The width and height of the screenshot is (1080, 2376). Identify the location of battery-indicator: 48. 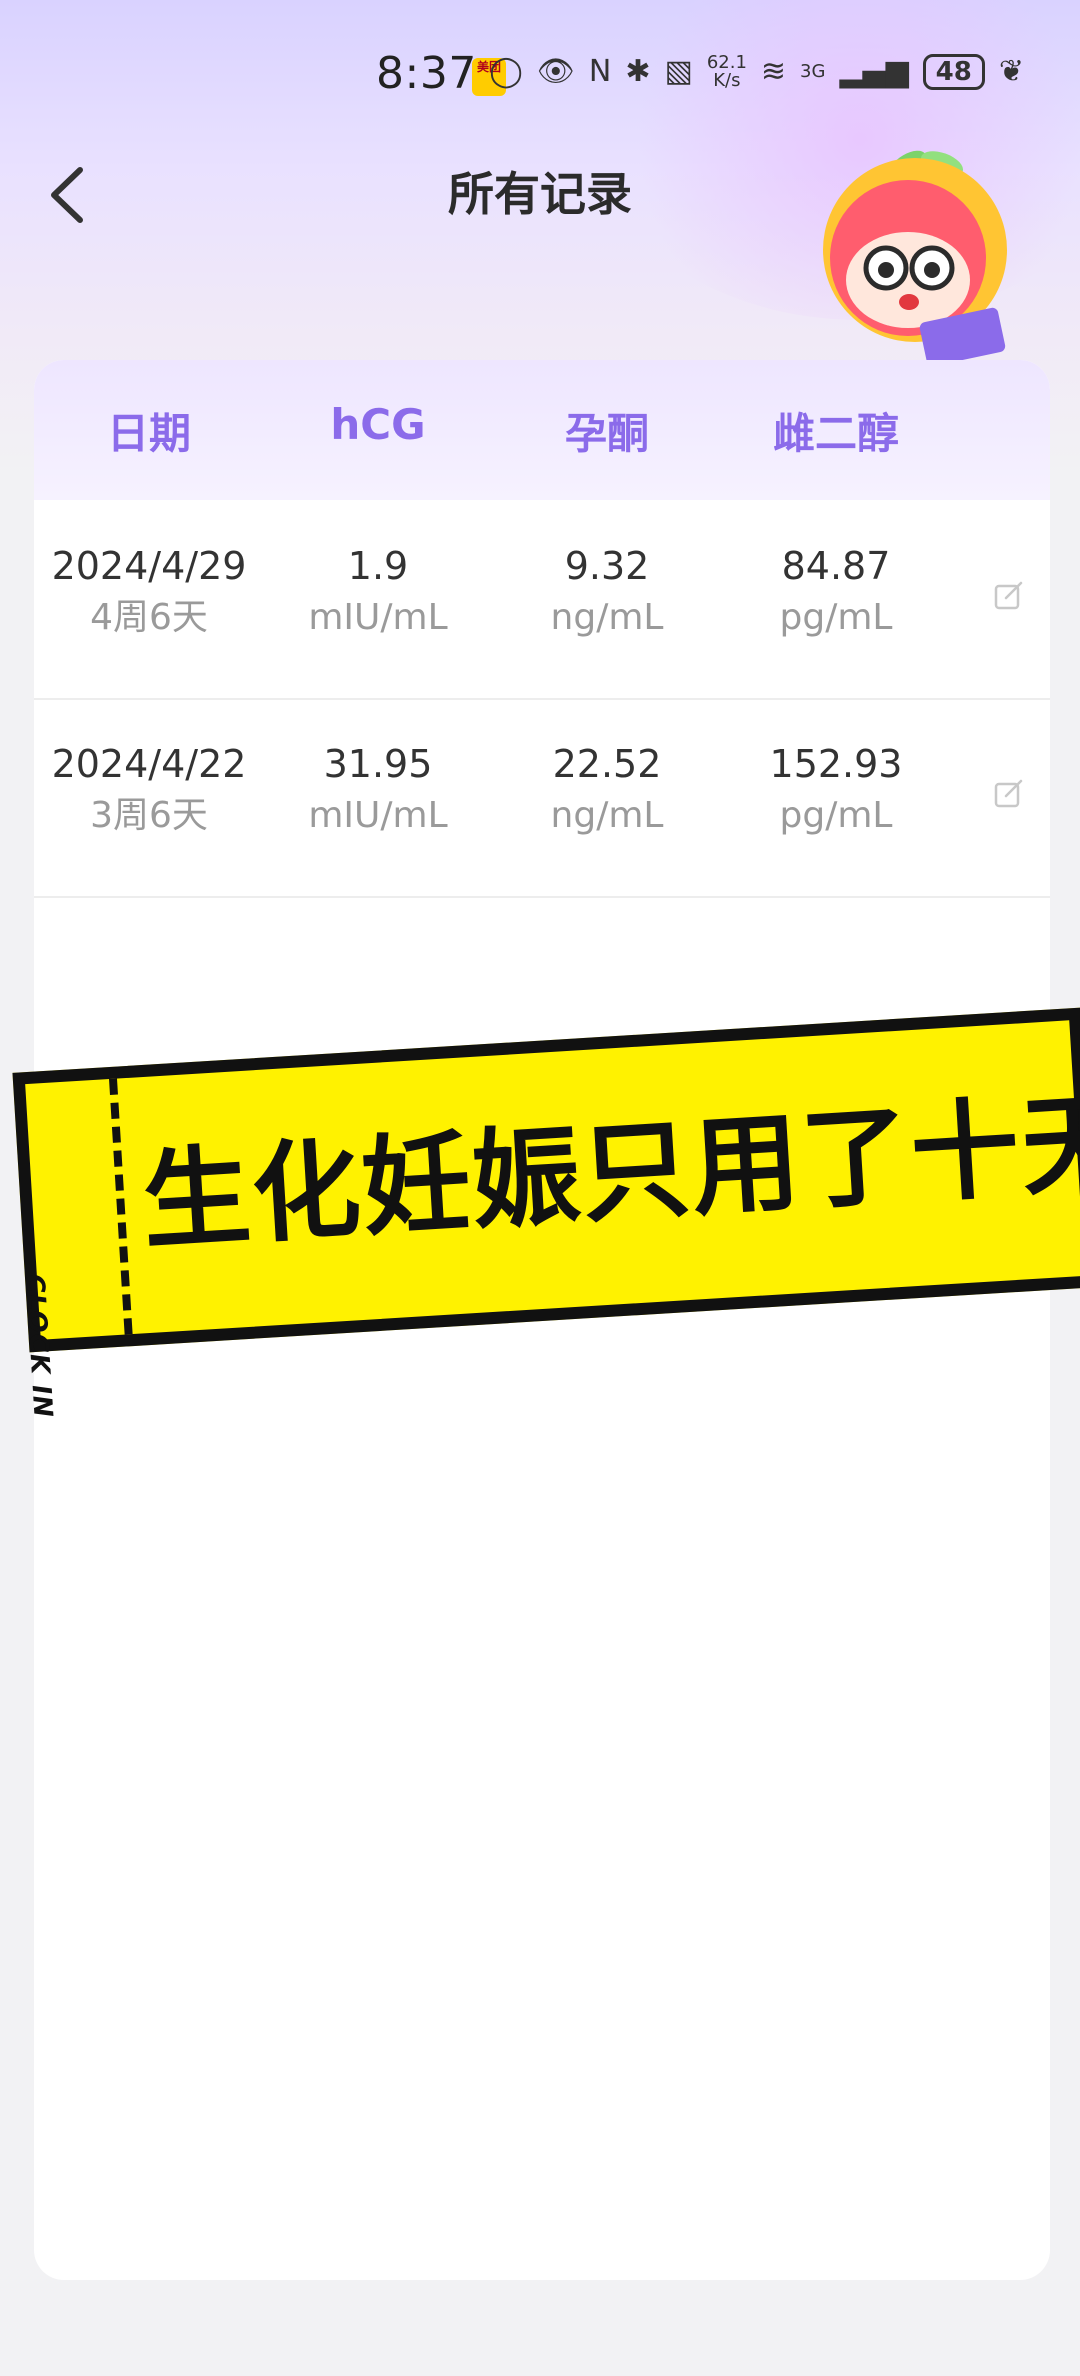
(953, 72).